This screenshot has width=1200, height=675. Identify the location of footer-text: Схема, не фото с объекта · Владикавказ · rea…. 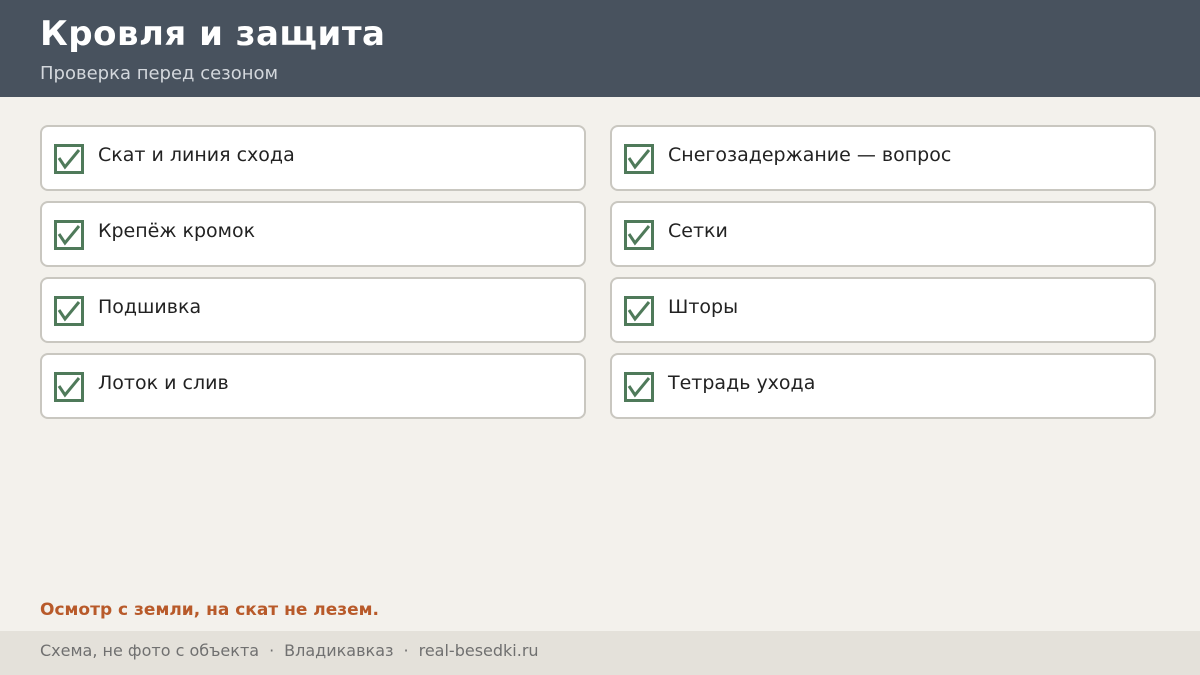
(289, 650).